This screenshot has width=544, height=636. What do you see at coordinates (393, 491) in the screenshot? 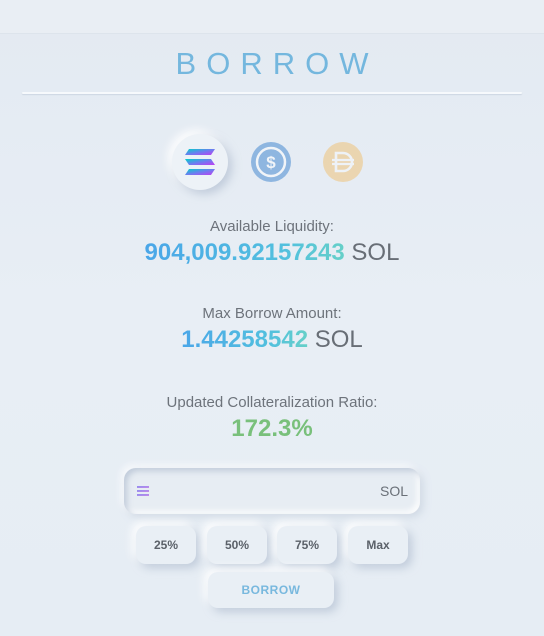
I see `input-unit-label: SOL` at bounding box center [393, 491].